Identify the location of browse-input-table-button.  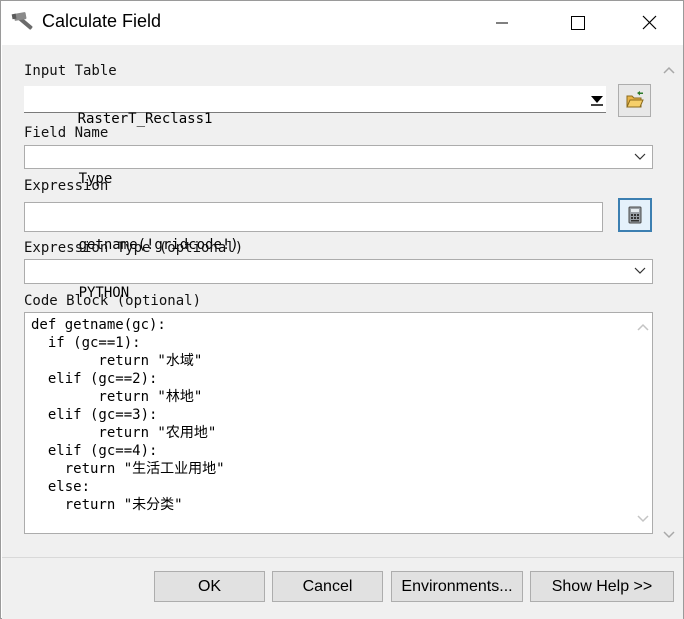
(634, 100).